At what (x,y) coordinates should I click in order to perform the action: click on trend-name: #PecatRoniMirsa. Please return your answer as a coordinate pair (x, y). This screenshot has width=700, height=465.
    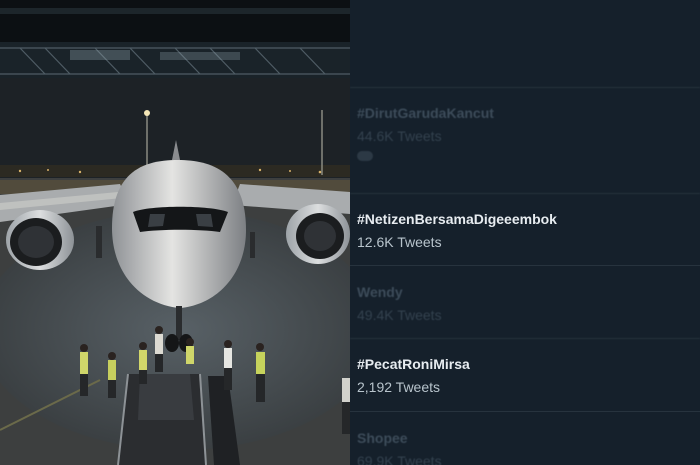
    Looking at the image, I should click on (413, 364).